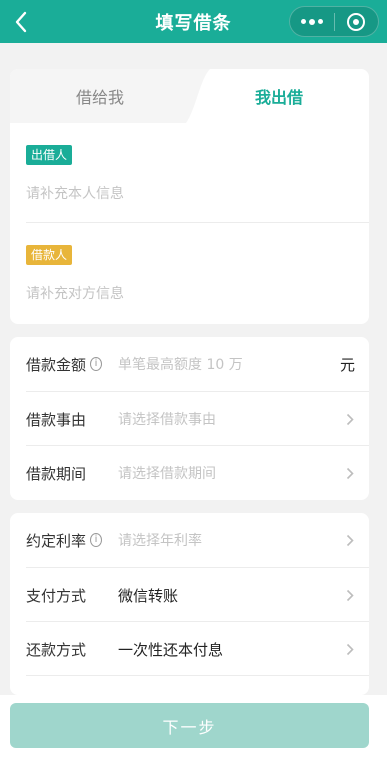 Image resolution: width=387 pixels, height=758 pixels. Describe the element at coordinates (223, 595) in the screenshot. I see `payment-method-value: 微信转账` at that location.